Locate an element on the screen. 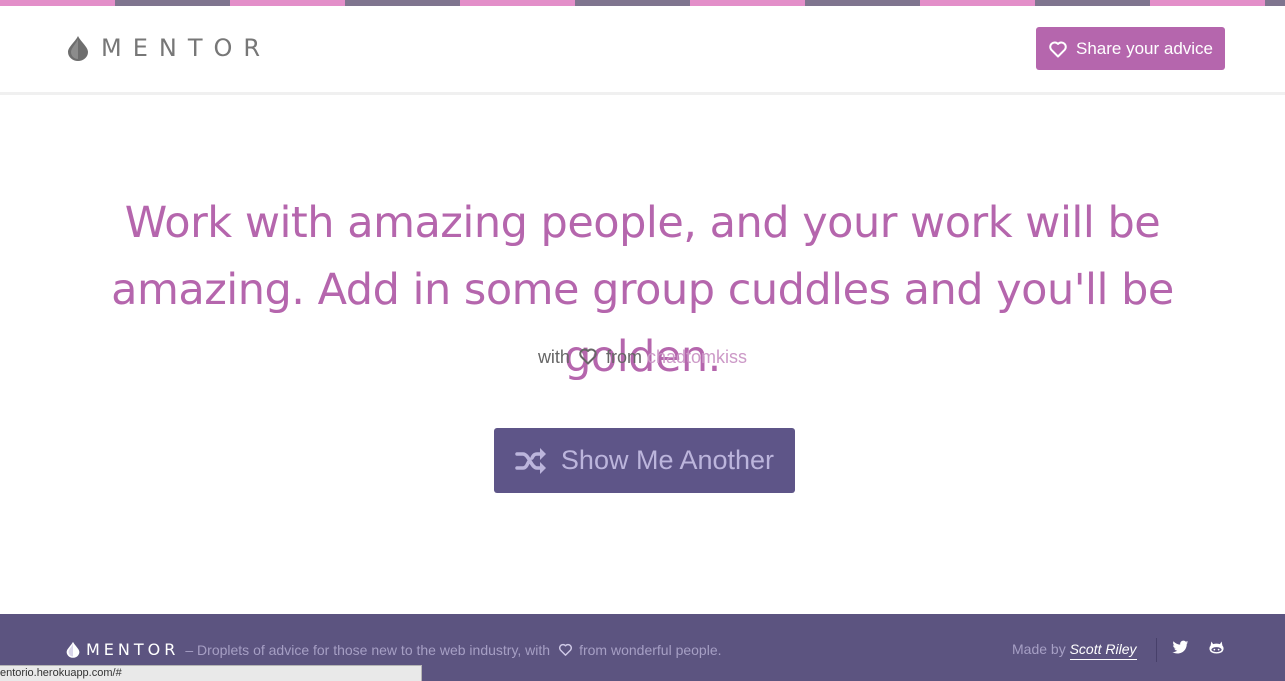  author-credit-link: Scott Riley is located at coordinates (1103, 650).